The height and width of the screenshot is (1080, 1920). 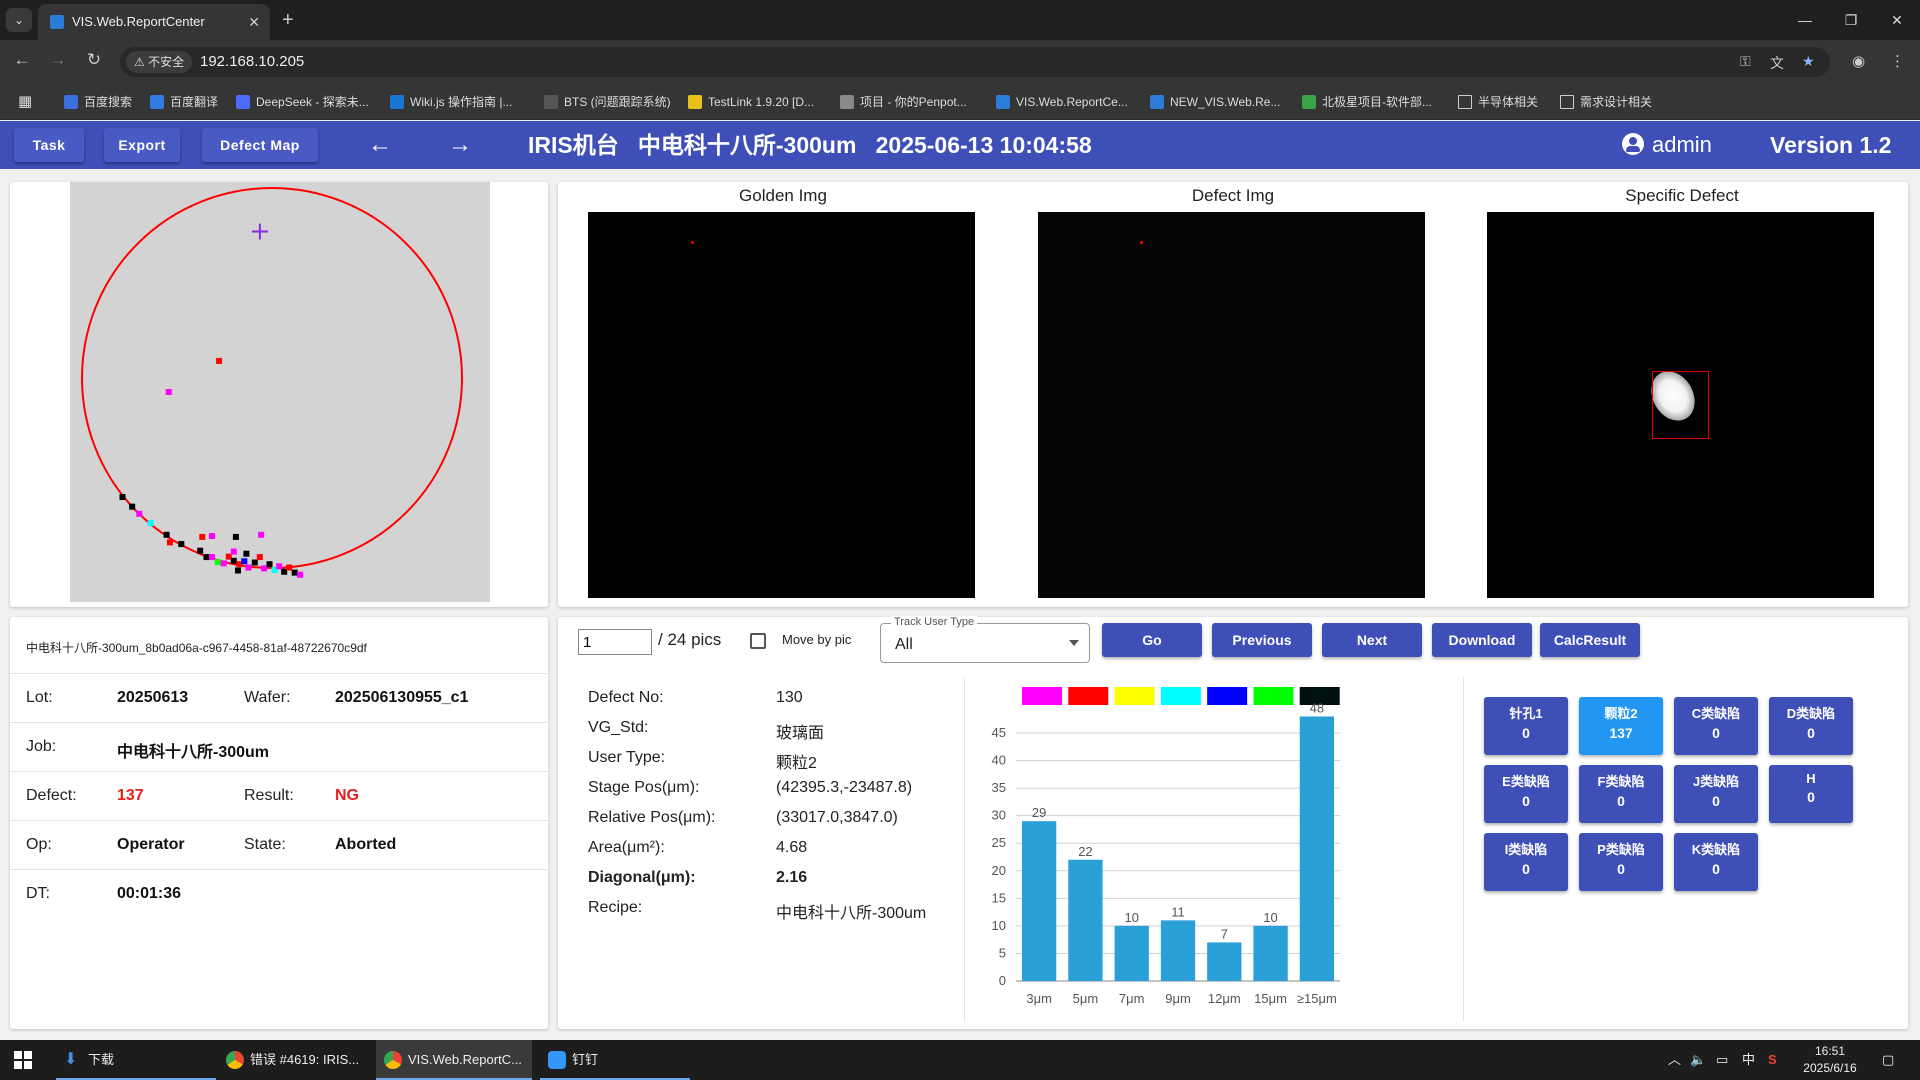 What do you see at coordinates (1698, 1060) in the screenshot?
I see `volume-icon: 🔈` at bounding box center [1698, 1060].